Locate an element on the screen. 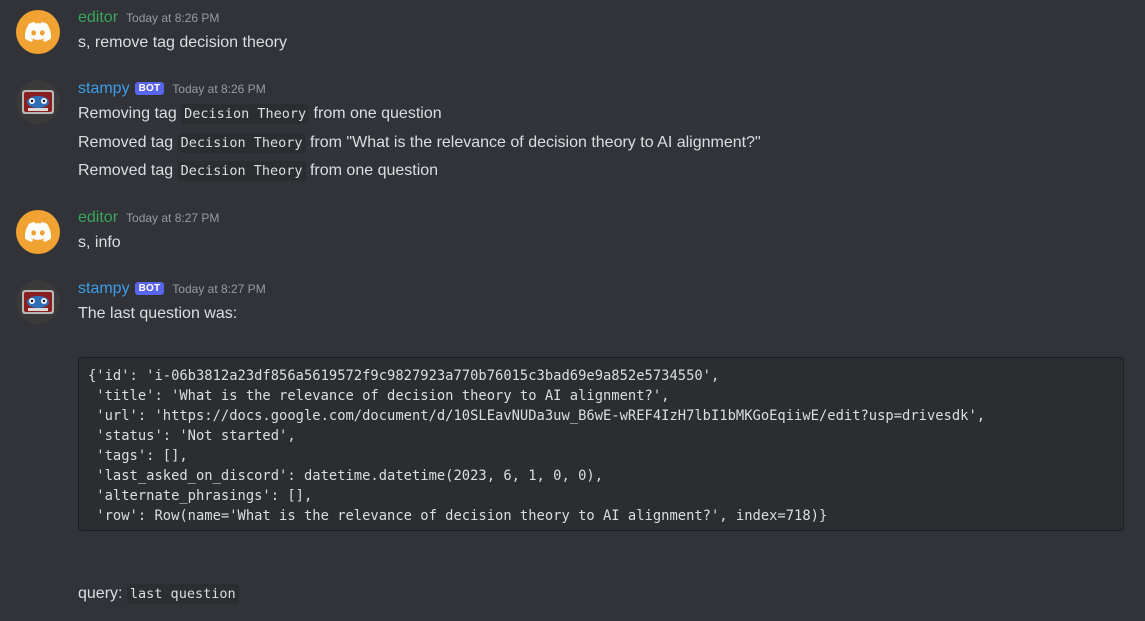 The width and height of the screenshot is (1145, 621). message-header: editor Today at 8:27 PM is located at coordinates (148, 220).